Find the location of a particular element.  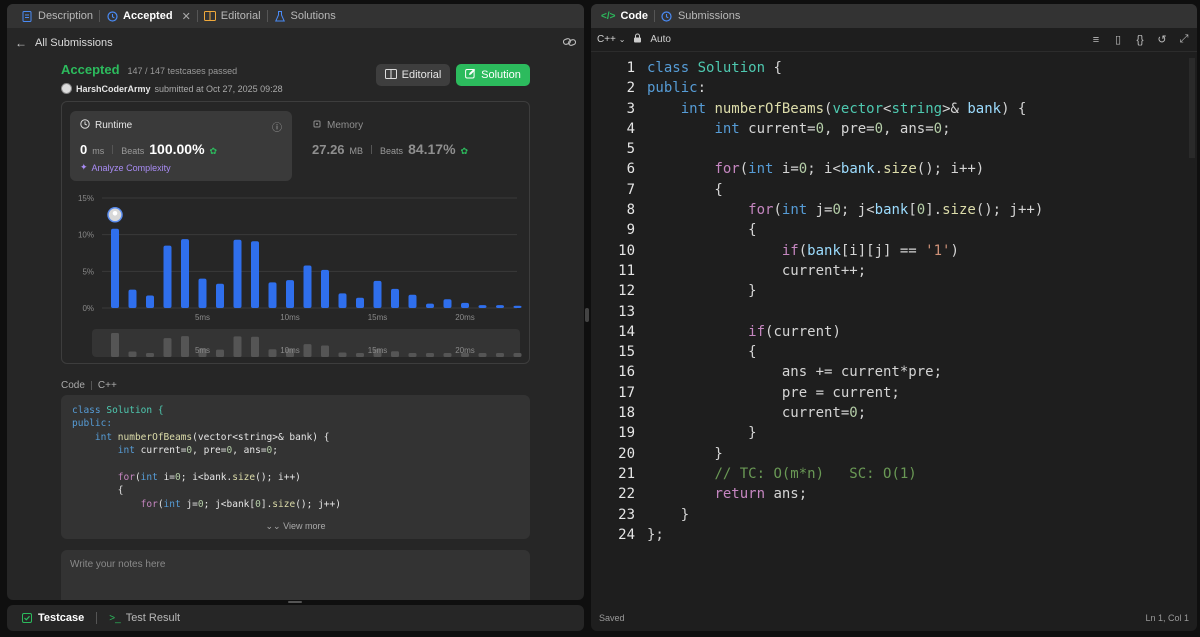

history-icon is located at coordinates (667, 16).